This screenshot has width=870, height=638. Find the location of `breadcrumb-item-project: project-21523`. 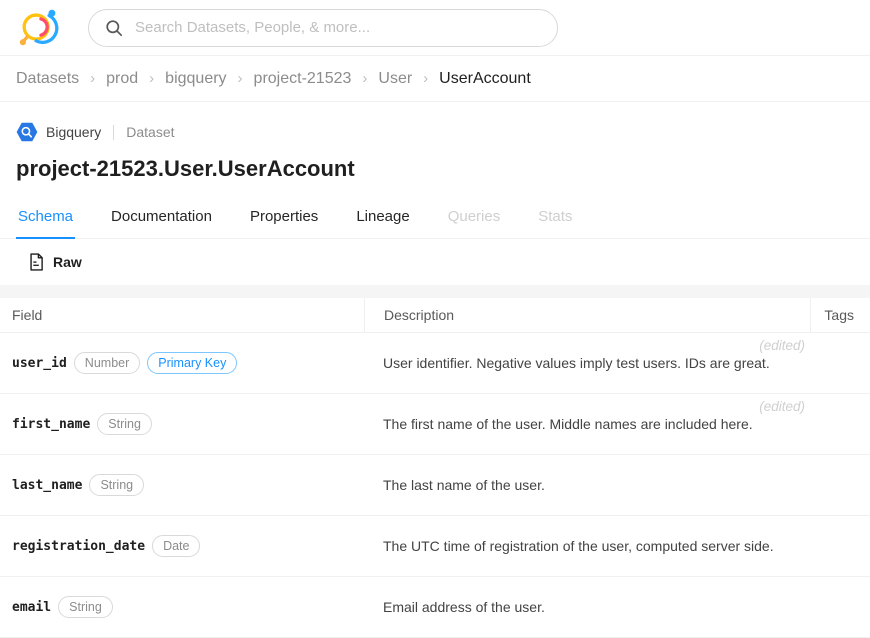

breadcrumb-item-project: project-21523 is located at coordinates (303, 79).